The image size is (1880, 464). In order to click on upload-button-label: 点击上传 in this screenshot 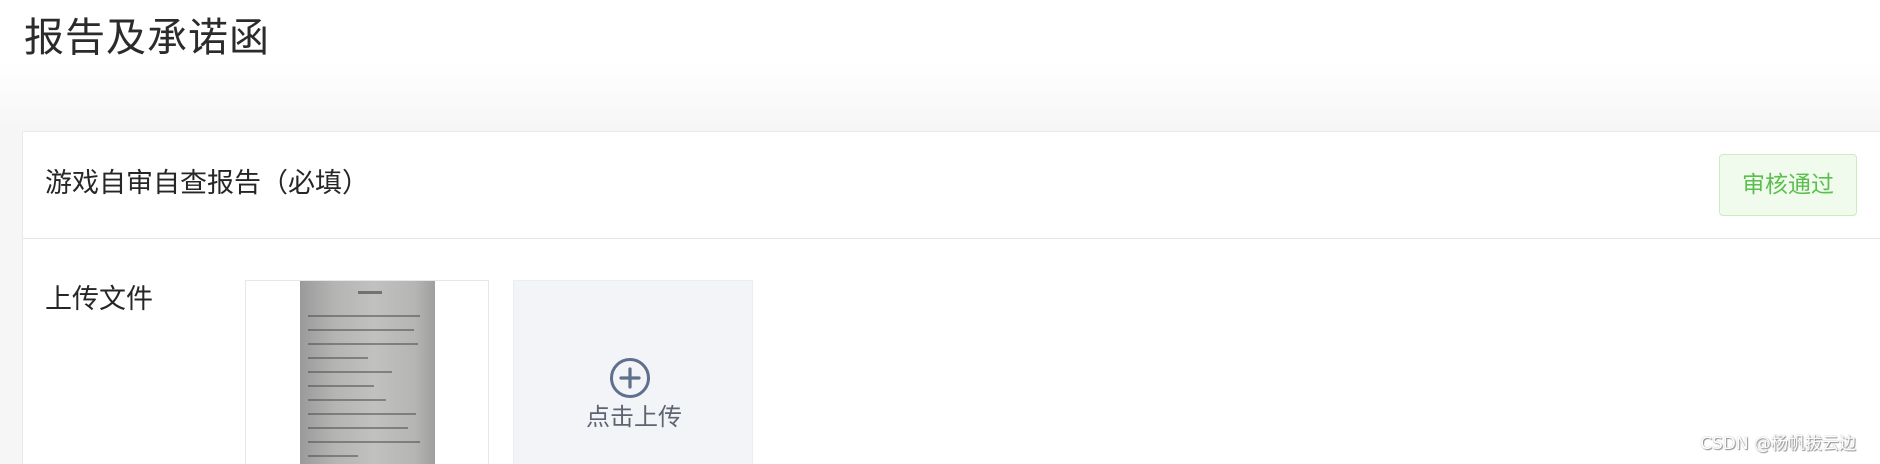, I will do `click(634, 417)`.